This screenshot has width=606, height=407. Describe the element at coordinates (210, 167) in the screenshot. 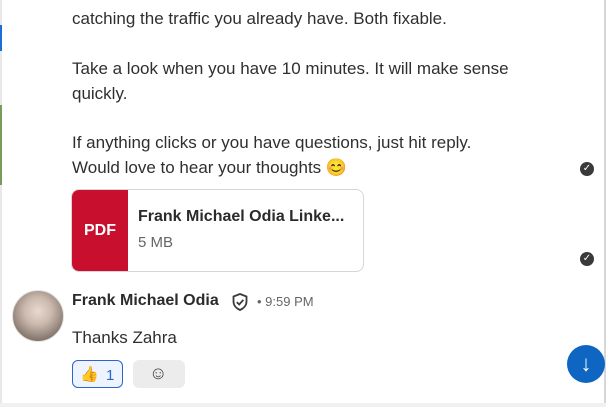

I see `message-line: Would love to hear your thoughts 😊` at that location.